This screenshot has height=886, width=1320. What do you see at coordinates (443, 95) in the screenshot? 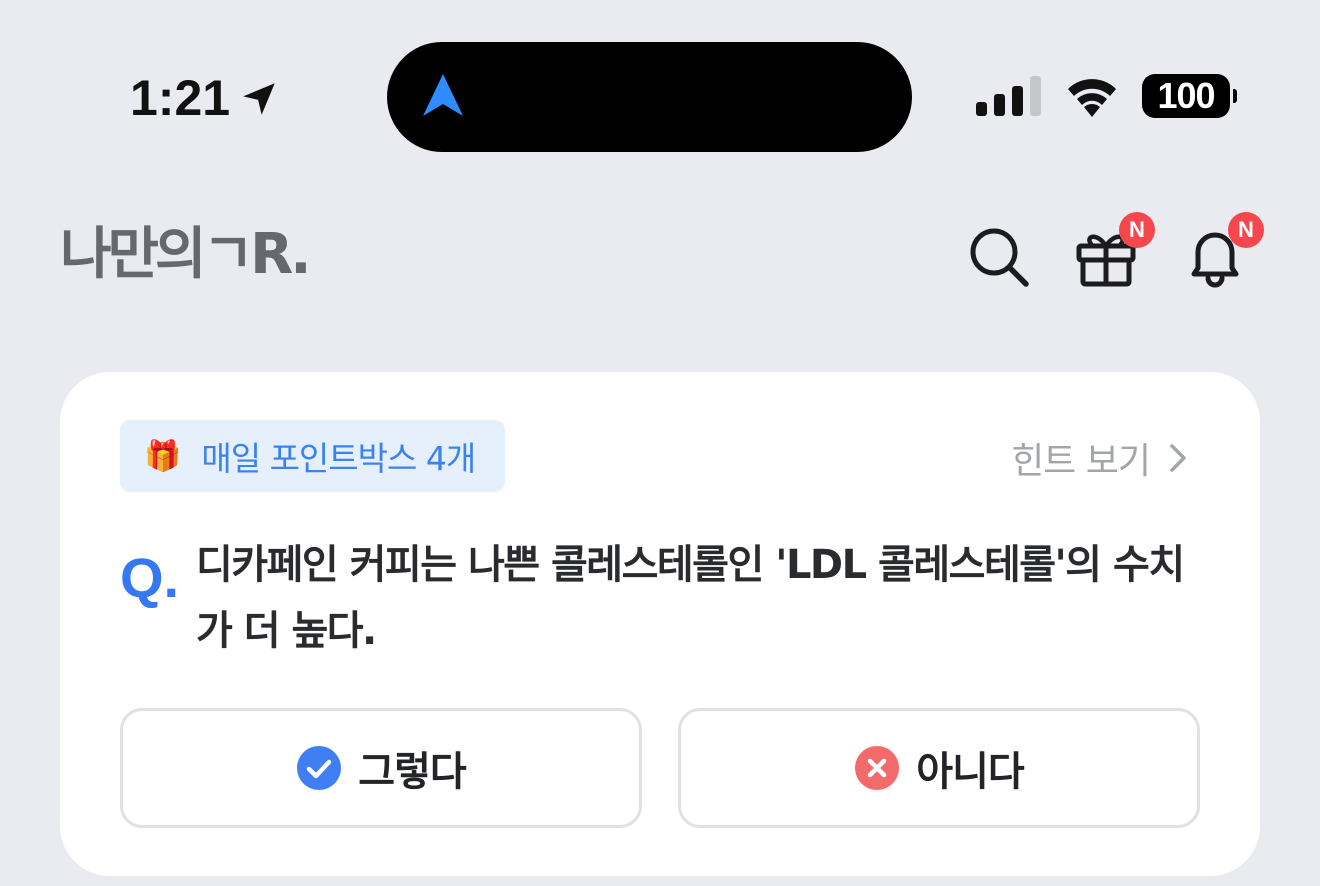
I see `navigation-arrow-icon` at bounding box center [443, 95].